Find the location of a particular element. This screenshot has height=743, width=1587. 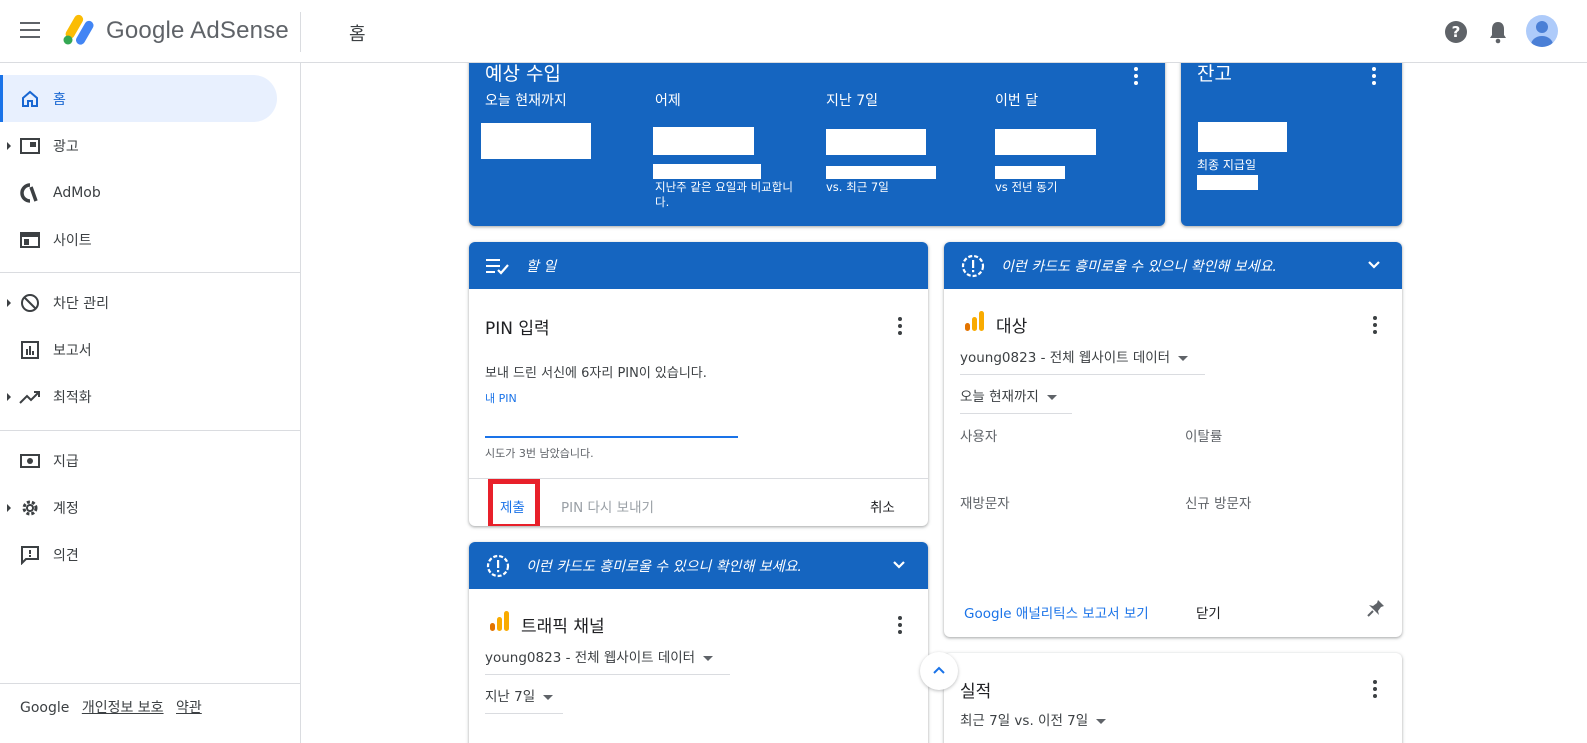

sidebar-footer: Google 개인정보 보호 약관 is located at coordinates (111, 707).